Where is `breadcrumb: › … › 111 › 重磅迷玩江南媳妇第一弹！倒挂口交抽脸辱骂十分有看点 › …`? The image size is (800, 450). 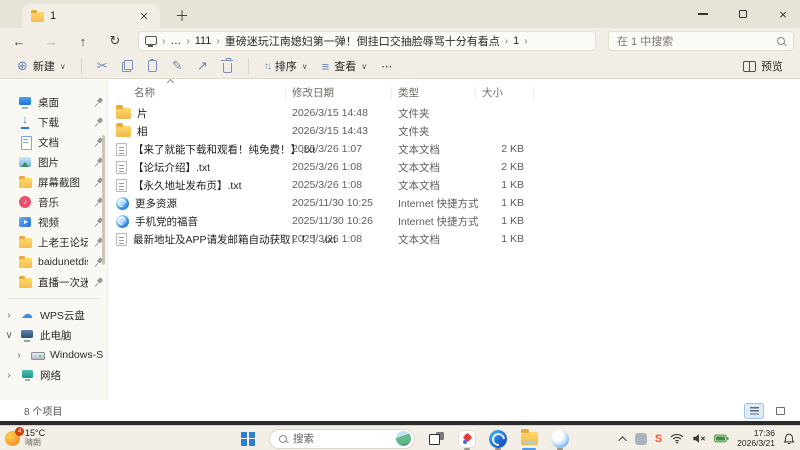 breadcrumb: › … › 111 › 重磅迷玩江南媳妇第一弹！倒挂口交抽脸辱骂十分有看点 › … is located at coordinates (367, 41).